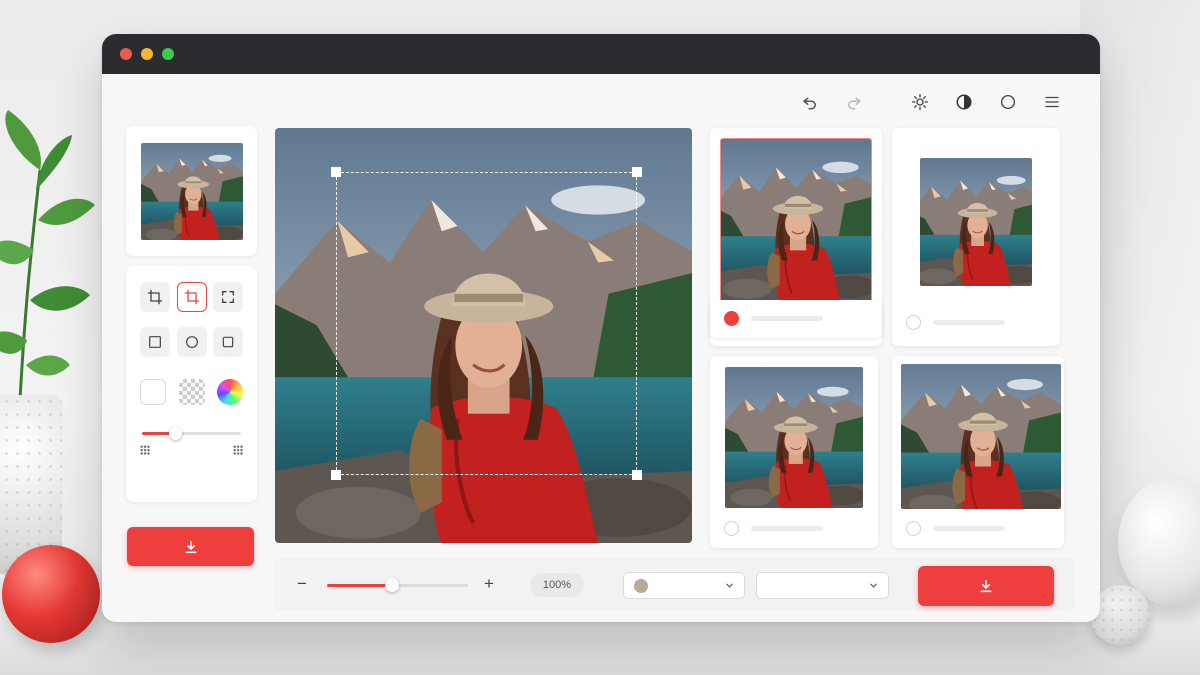  What do you see at coordinates (238, 450) in the screenshot?
I see `grid-large-icon` at bounding box center [238, 450].